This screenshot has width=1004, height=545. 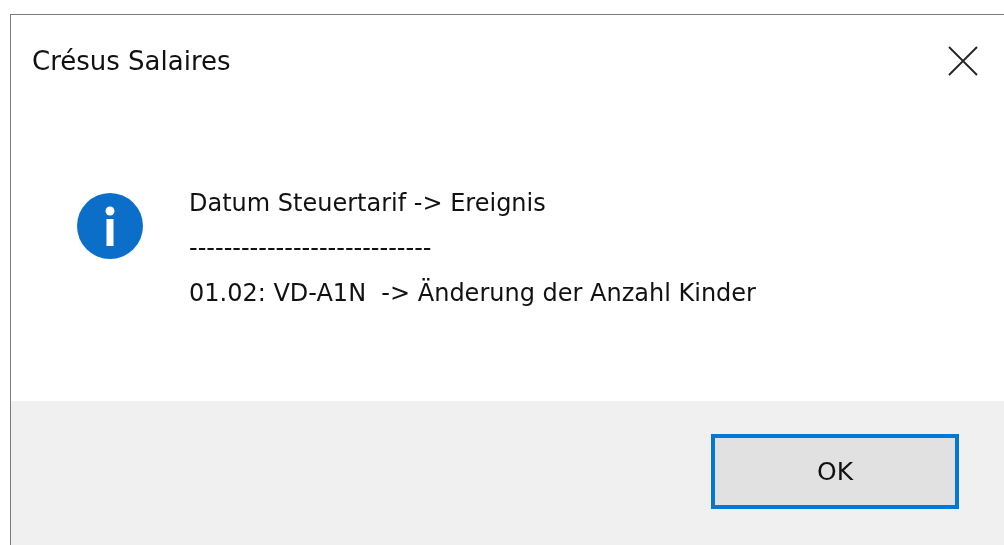 What do you see at coordinates (110, 226) in the screenshot?
I see `info-icon` at bounding box center [110, 226].